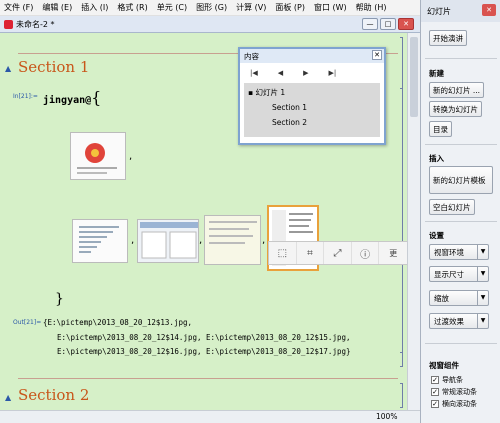  I want to click on resize-icon: ⤢, so click(338, 253).